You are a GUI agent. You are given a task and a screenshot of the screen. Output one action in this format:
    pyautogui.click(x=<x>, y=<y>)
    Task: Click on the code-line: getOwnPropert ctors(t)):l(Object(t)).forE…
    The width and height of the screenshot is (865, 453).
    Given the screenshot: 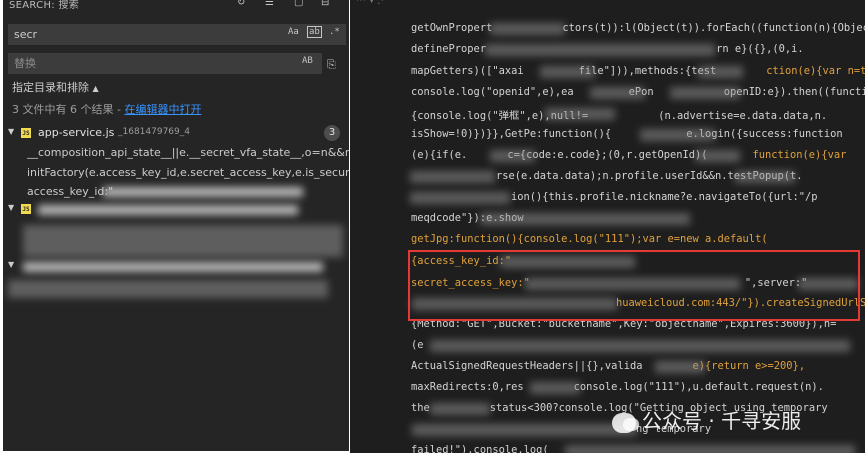 What is the action you would take?
    pyautogui.click(x=638, y=28)
    